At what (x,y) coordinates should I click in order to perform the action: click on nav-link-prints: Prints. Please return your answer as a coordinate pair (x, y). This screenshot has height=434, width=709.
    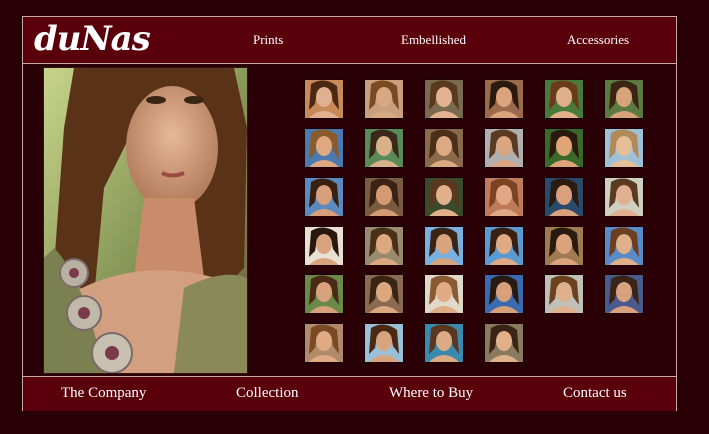
    Looking at the image, I should click on (268, 40).